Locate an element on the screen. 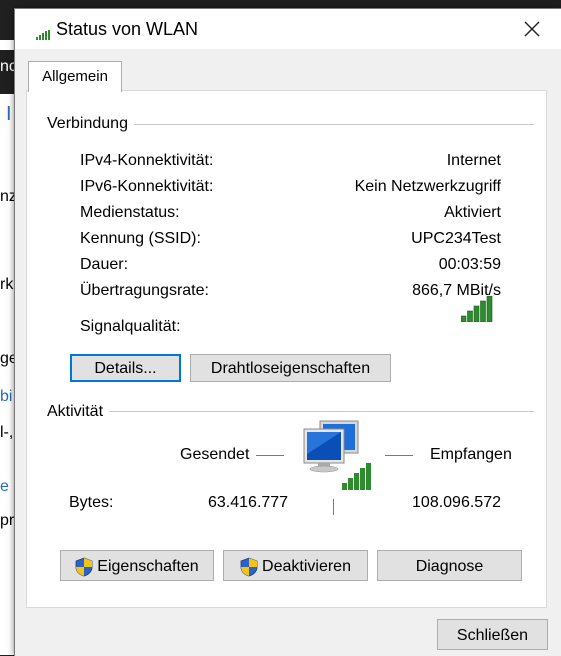  background-text: I is located at coordinates (9, 114).